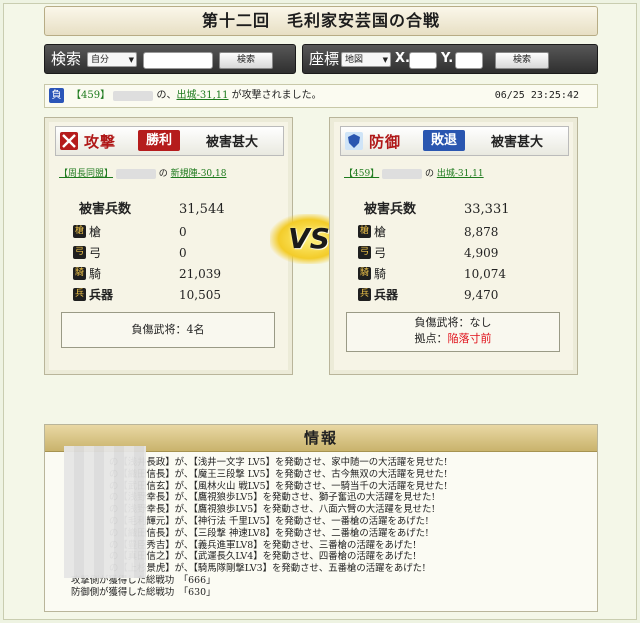  What do you see at coordinates (169, 210) in the screenshot?
I see `attack-total-row: 被害兵数 31,544` at bounding box center [169, 210].